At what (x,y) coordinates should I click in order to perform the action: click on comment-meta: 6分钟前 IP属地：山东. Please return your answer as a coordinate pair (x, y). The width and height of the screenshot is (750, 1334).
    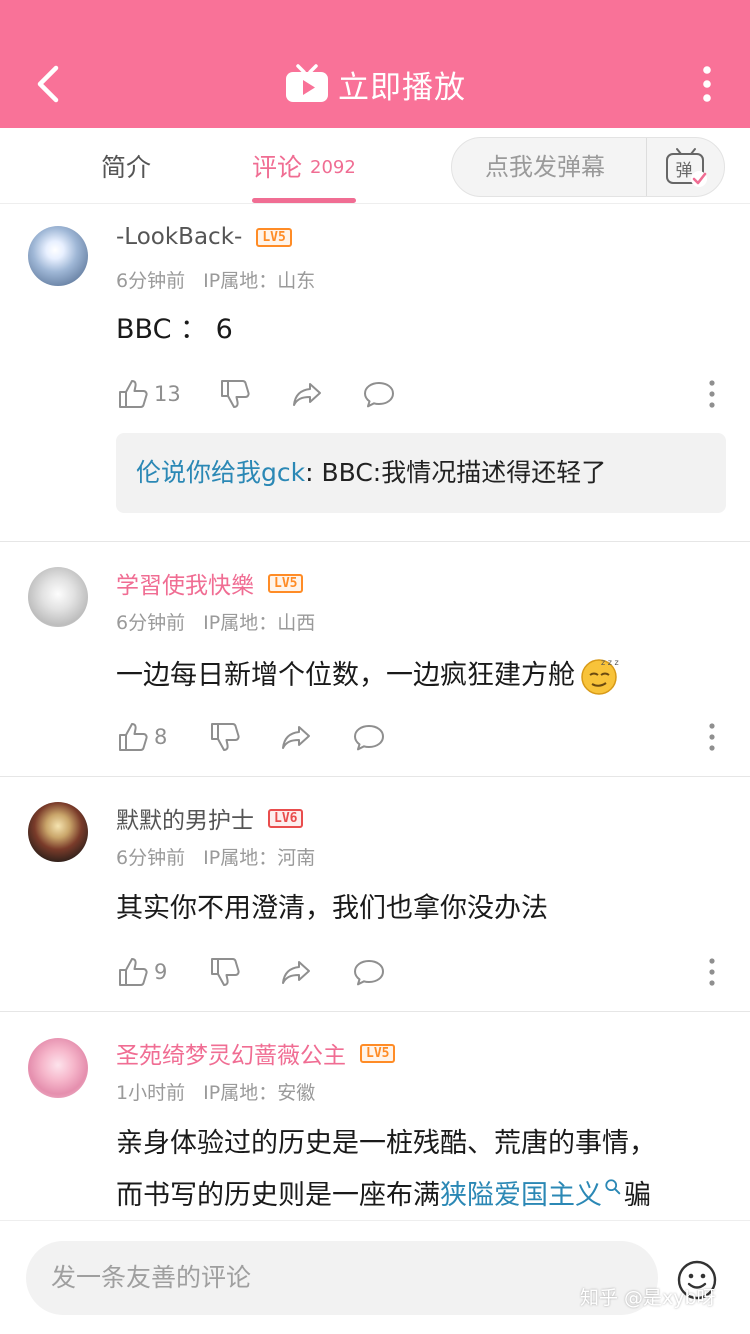
    Looking at the image, I should click on (215, 279).